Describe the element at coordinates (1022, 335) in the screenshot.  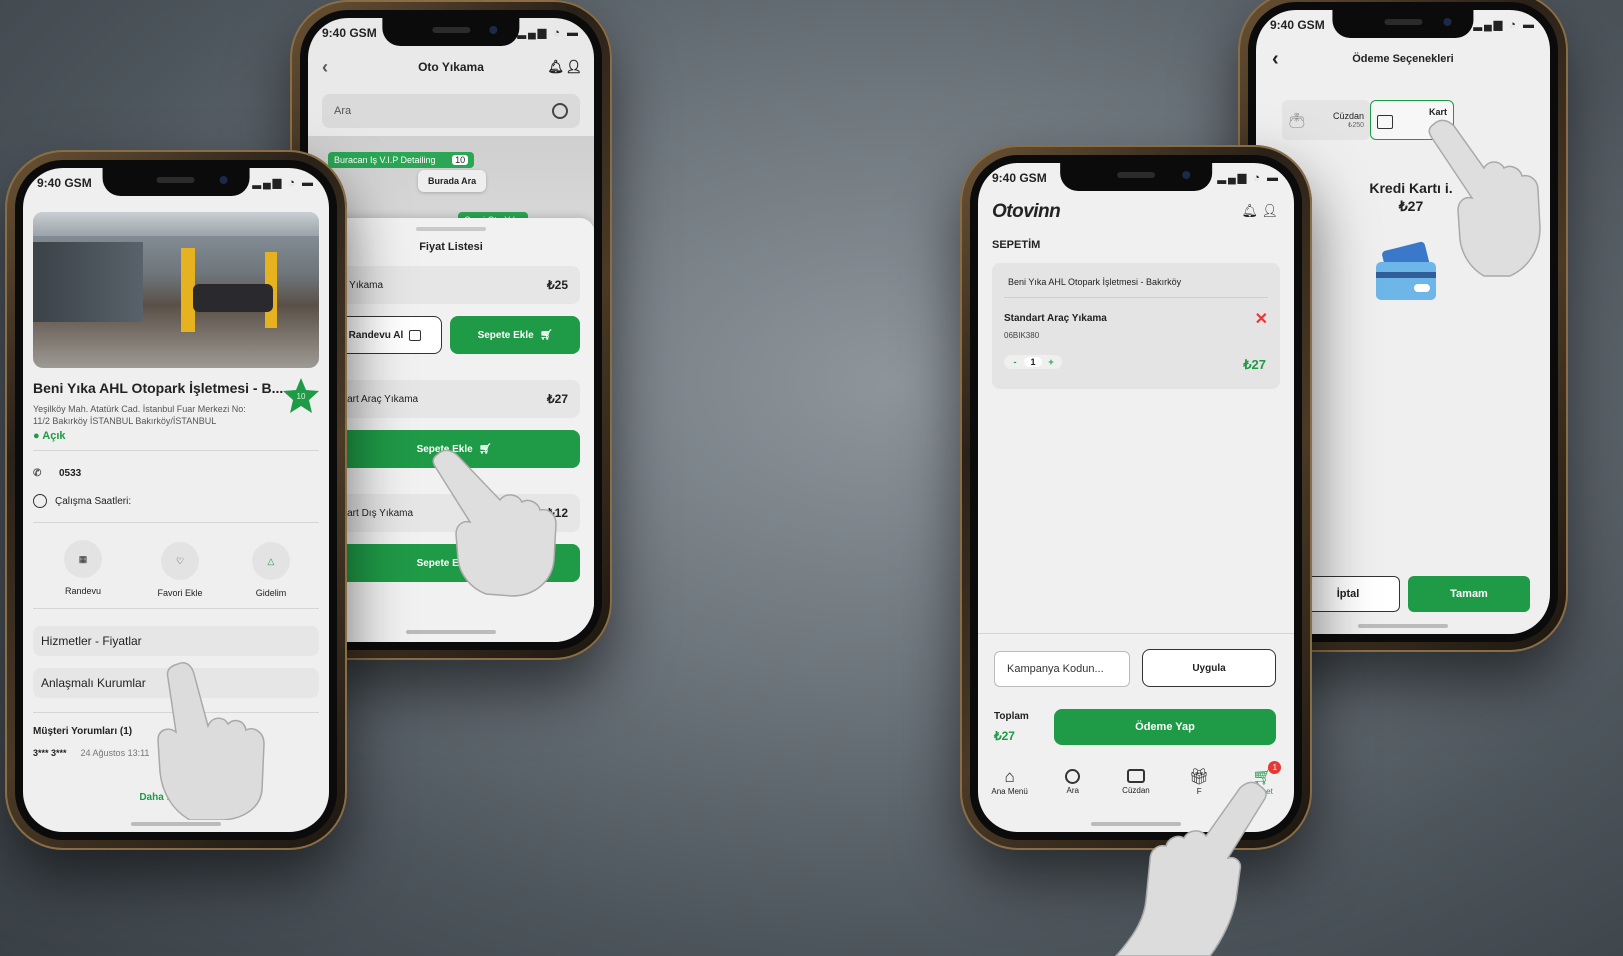
I see `cart-item-plate: 06BIK380` at that location.